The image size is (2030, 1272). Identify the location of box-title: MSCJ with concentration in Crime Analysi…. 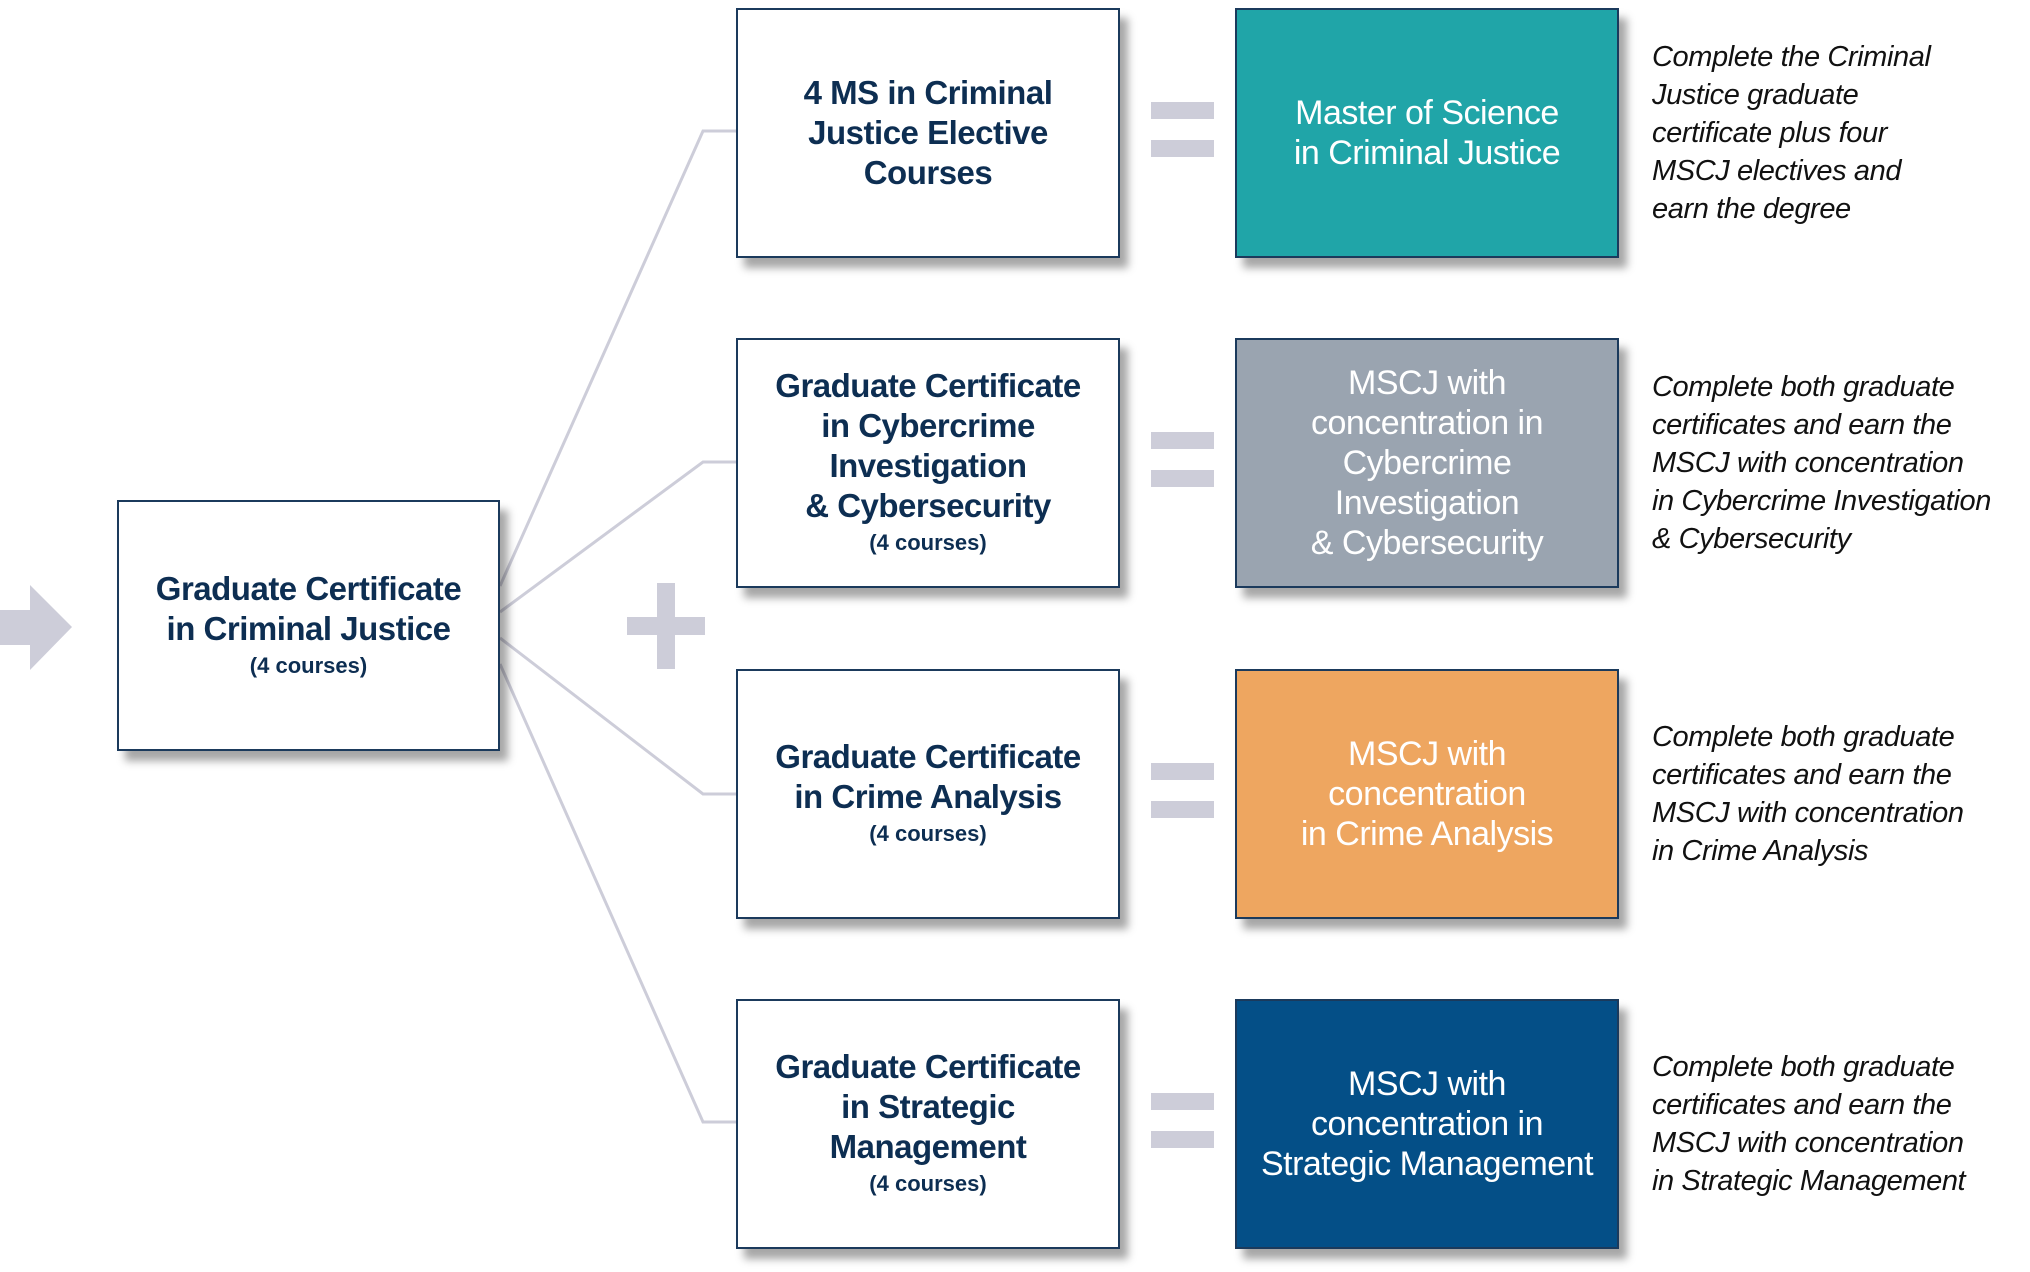
(1427, 794).